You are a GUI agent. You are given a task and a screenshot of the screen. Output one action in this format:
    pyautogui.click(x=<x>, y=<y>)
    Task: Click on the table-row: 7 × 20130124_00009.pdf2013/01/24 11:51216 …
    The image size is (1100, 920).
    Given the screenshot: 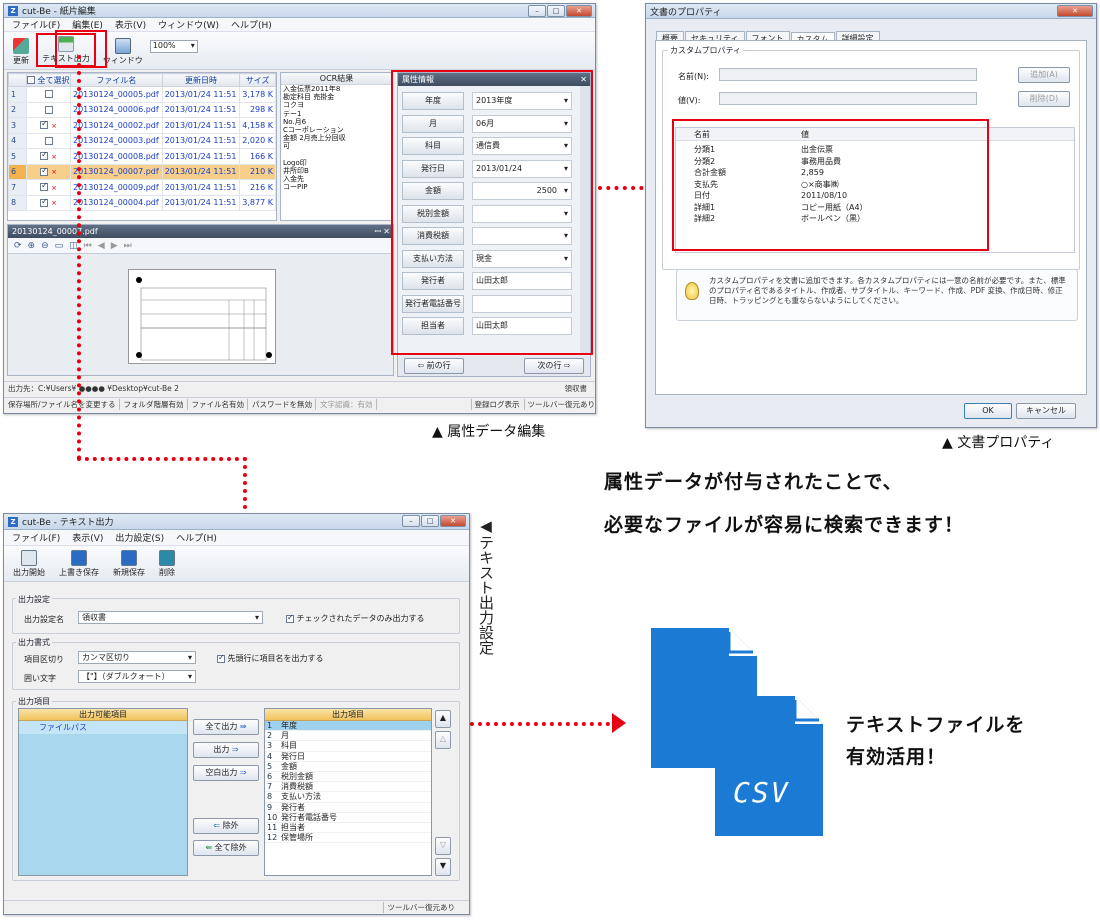 What is the action you would take?
    pyautogui.click(x=142, y=187)
    